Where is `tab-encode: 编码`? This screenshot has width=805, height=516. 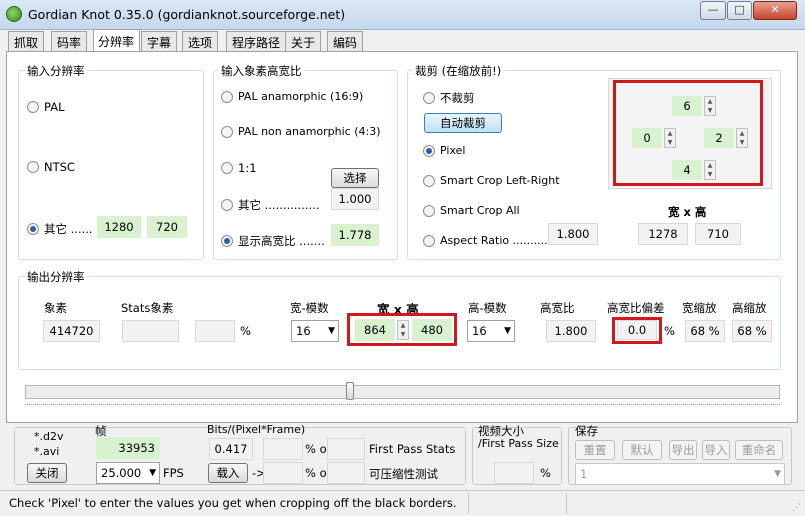 tab-encode: 编码 is located at coordinates (345, 41).